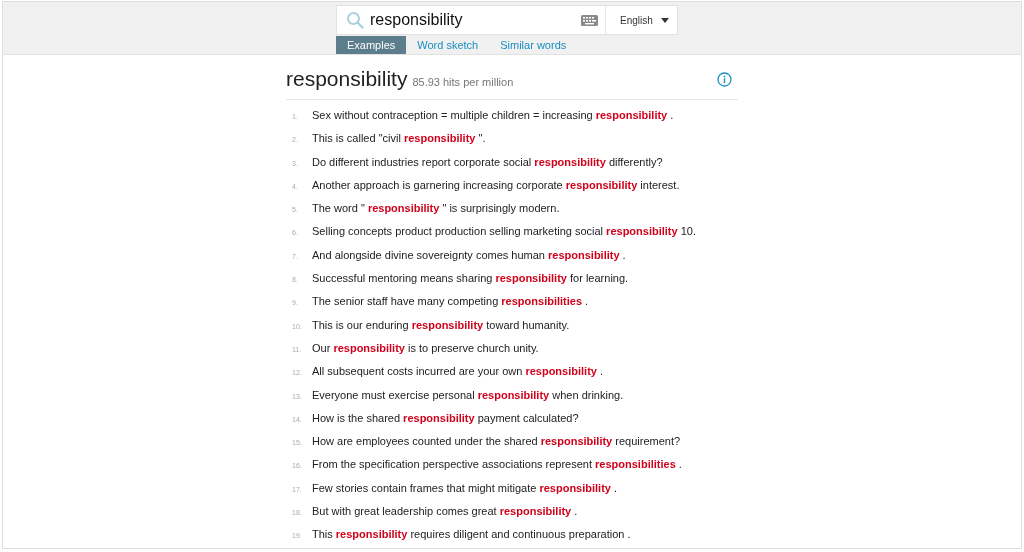  Describe the element at coordinates (497, 465) in the screenshot. I see `example-sentence: From the specification perspective associations represent responsibilities .` at that location.